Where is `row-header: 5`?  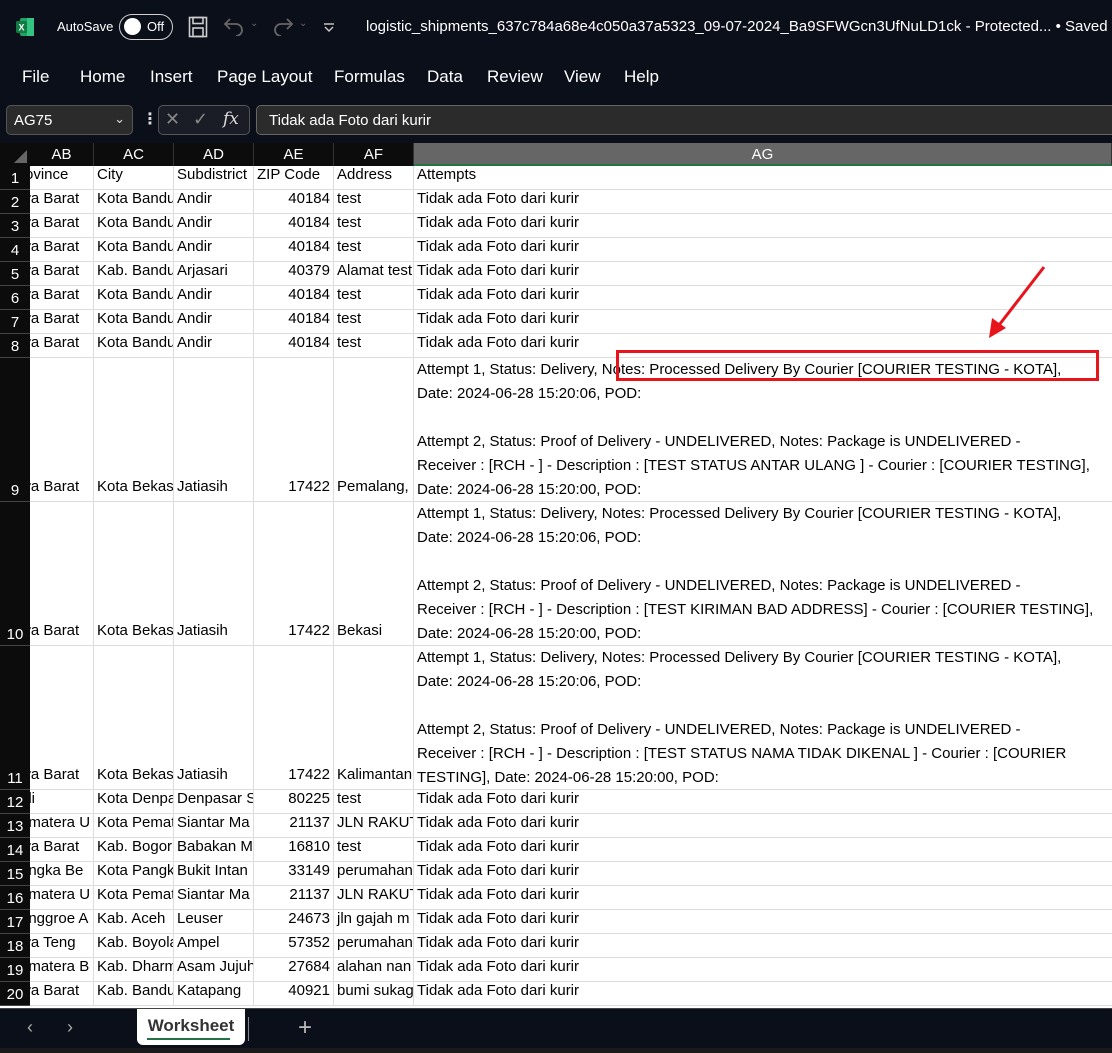
row-header: 5 is located at coordinates (15, 274).